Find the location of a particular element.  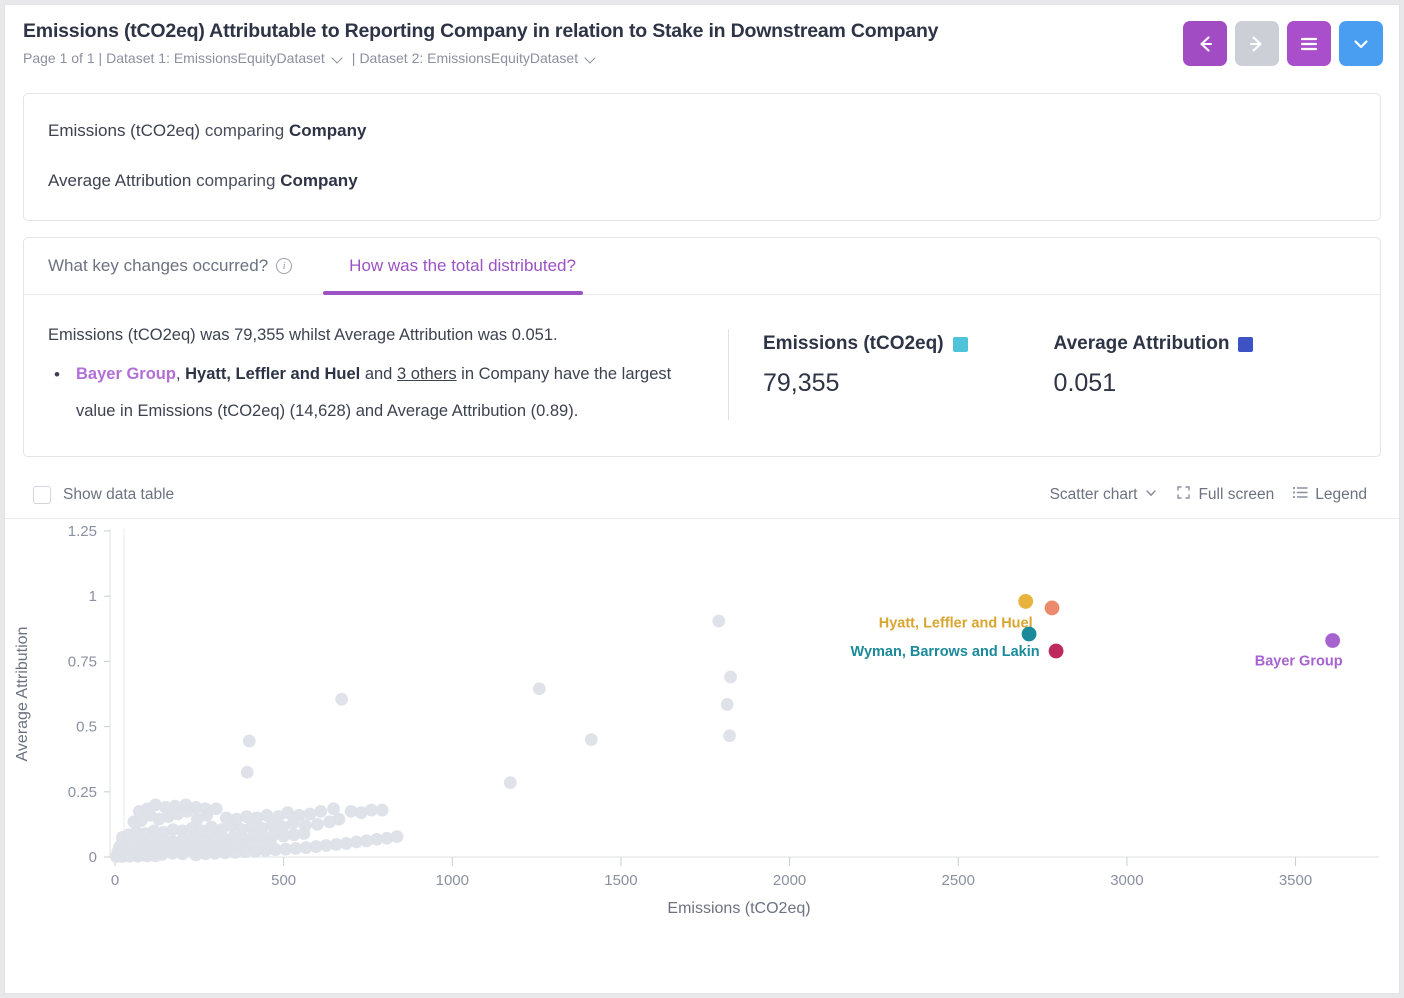

full-screen-label: Full screen is located at coordinates (1236, 494).